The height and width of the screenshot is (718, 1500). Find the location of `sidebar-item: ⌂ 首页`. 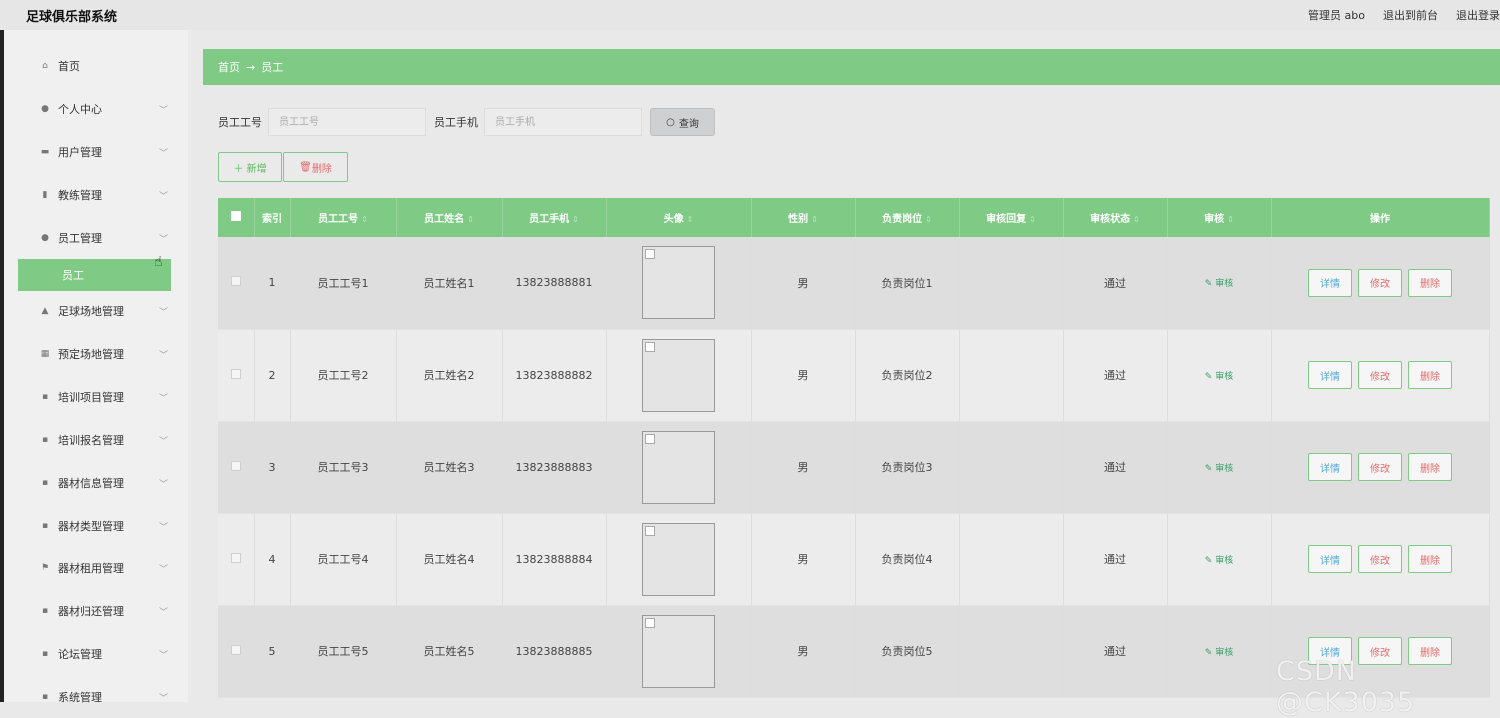

sidebar-item: ⌂ 首页 is located at coordinates (96, 66).